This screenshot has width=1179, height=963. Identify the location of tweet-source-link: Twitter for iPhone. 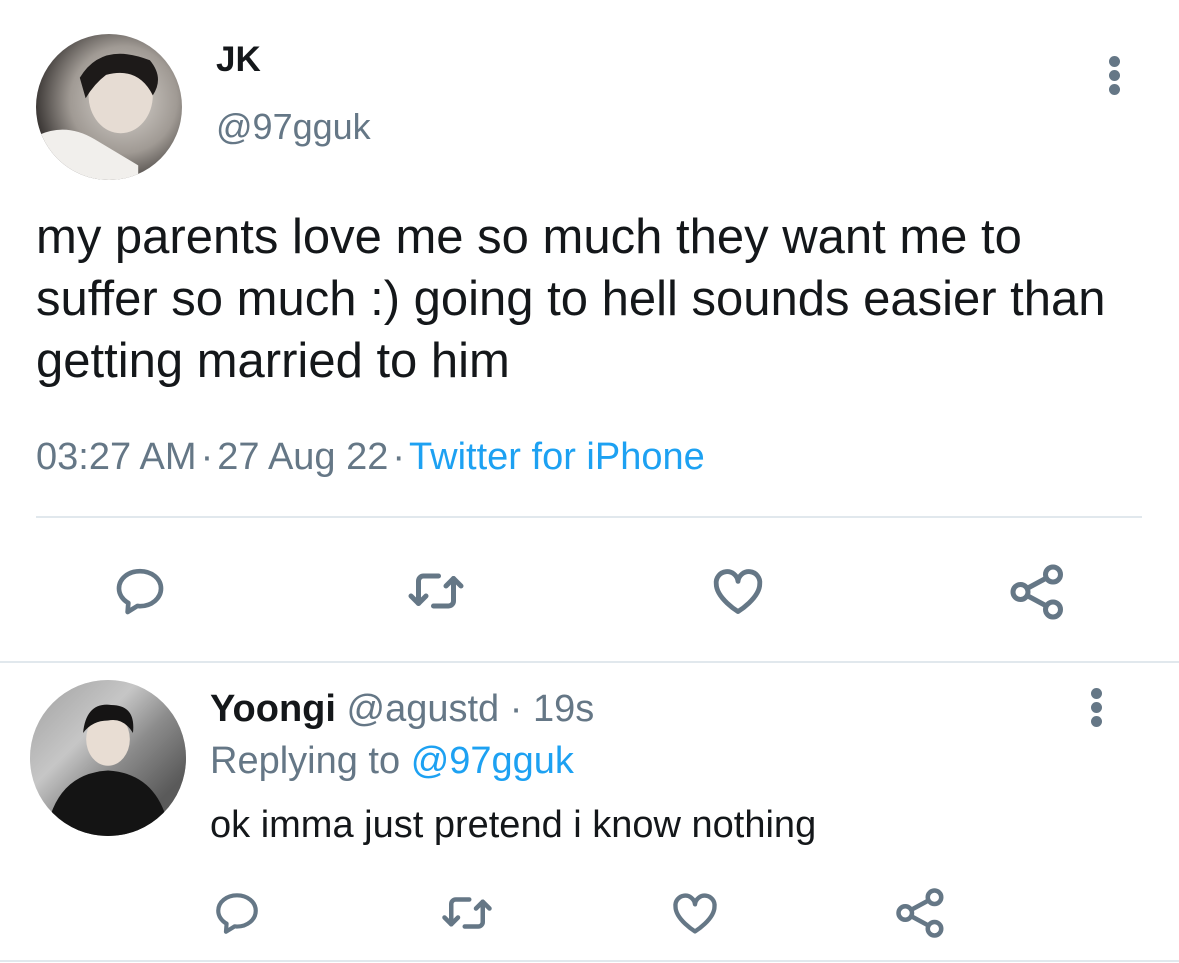
(557, 457).